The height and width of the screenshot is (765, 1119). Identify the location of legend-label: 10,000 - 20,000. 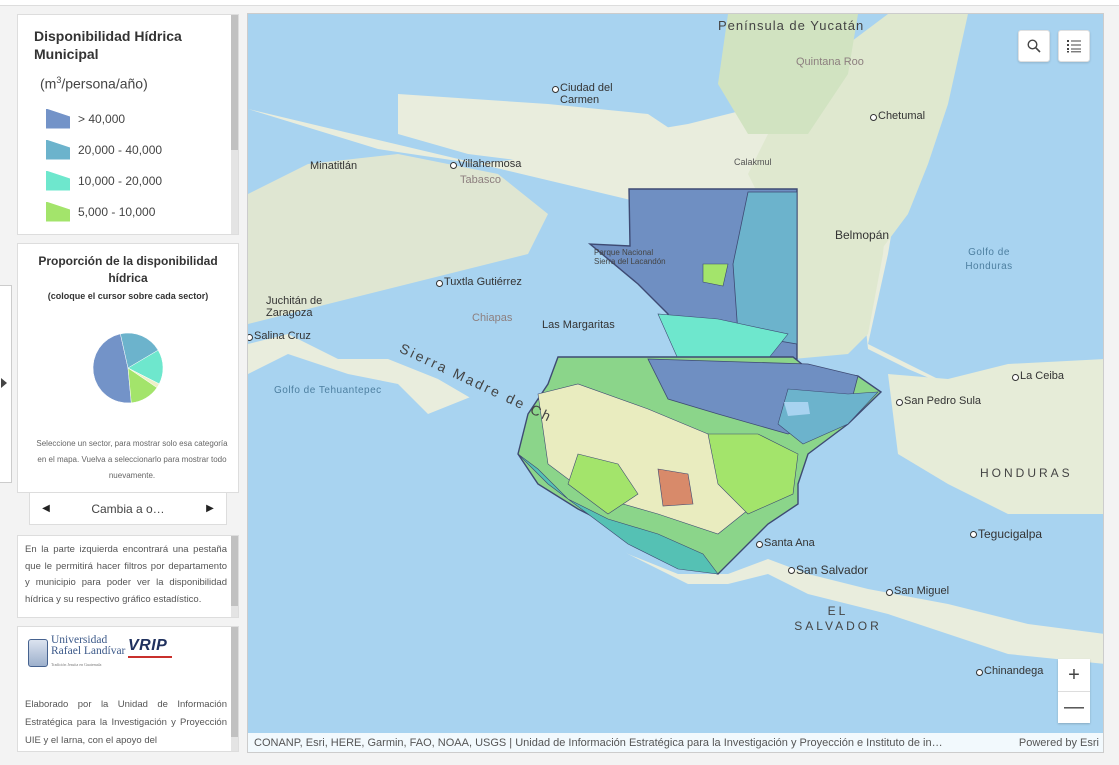
(120, 180).